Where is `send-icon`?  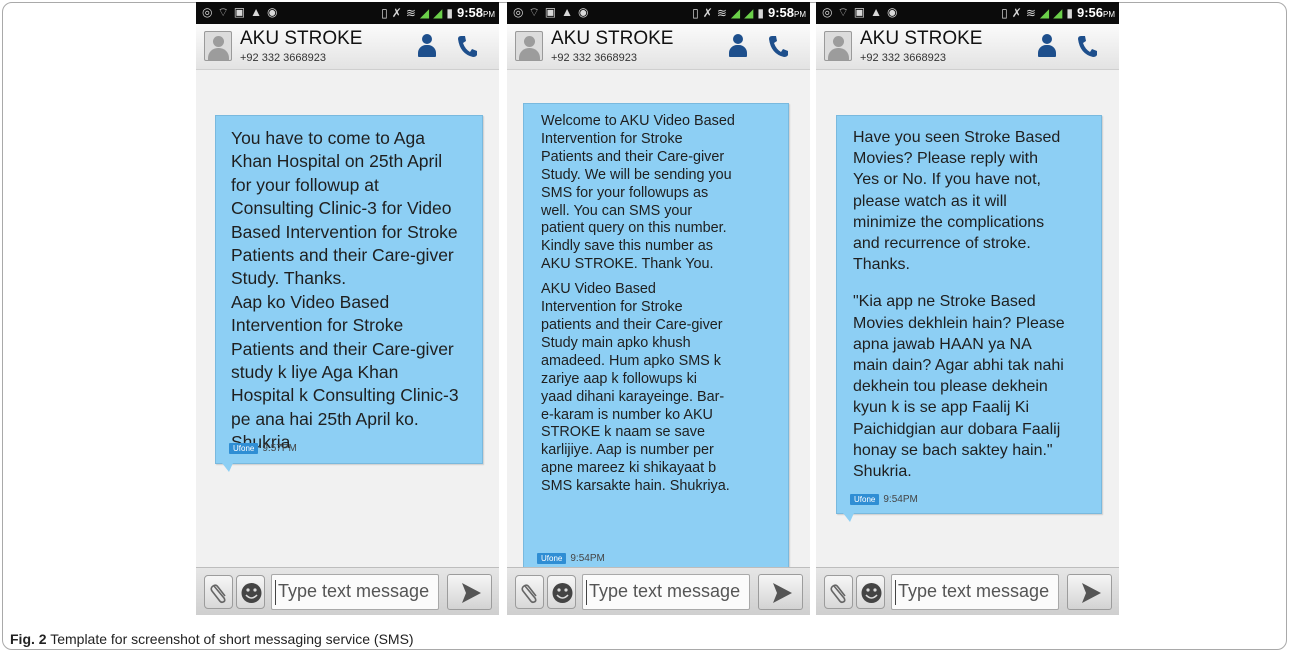 send-icon is located at coordinates (1091, 593).